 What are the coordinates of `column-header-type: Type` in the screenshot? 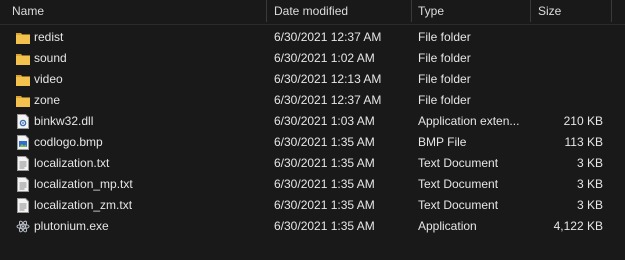 It's located at (431, 11).